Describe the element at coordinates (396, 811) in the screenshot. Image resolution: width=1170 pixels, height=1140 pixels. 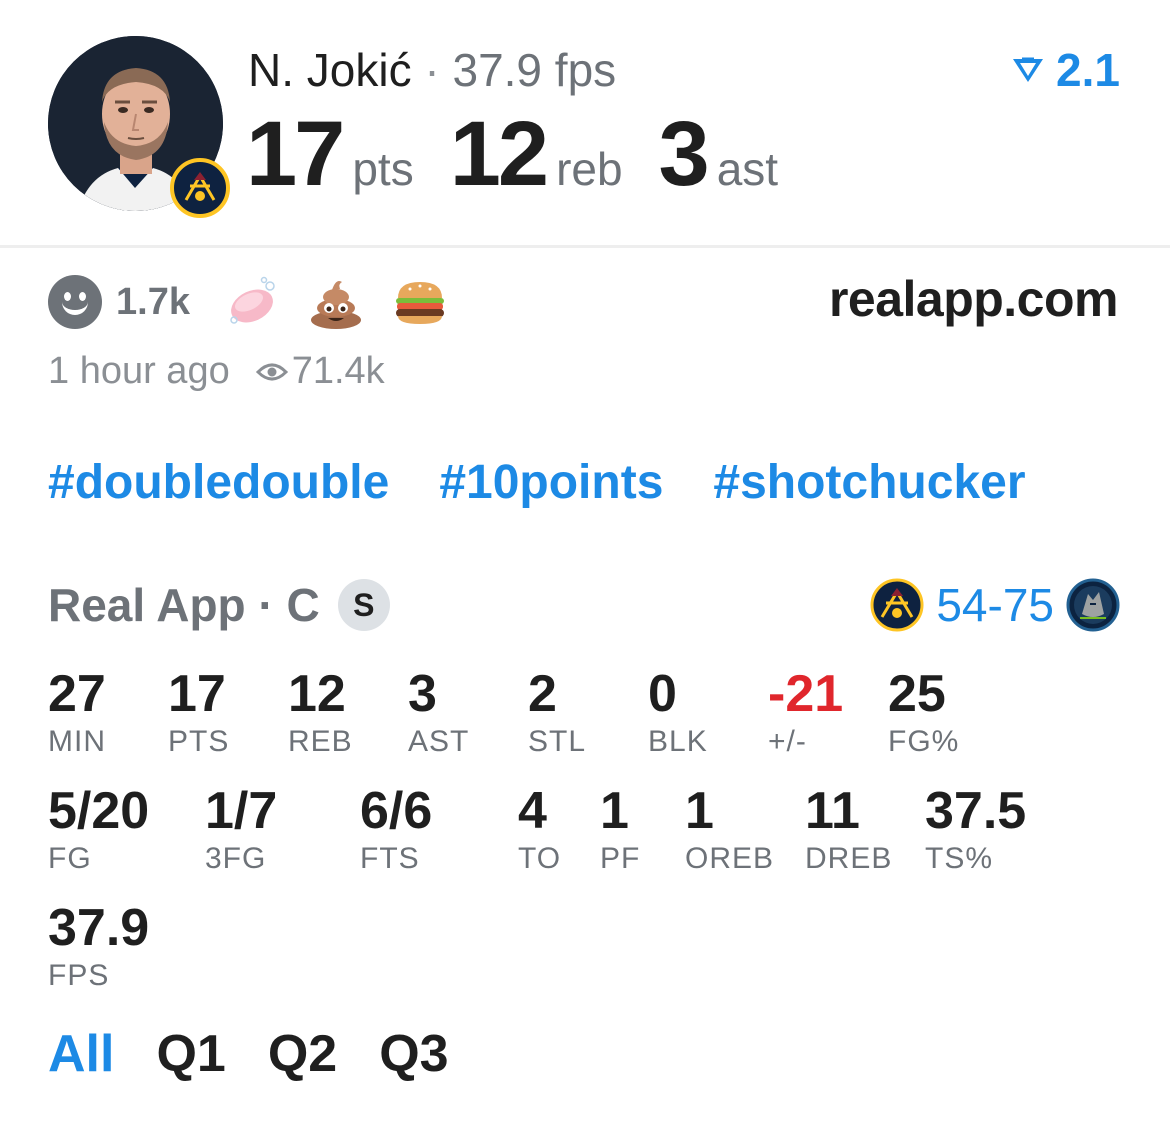
I see `stat-value: 6/6` at that location.